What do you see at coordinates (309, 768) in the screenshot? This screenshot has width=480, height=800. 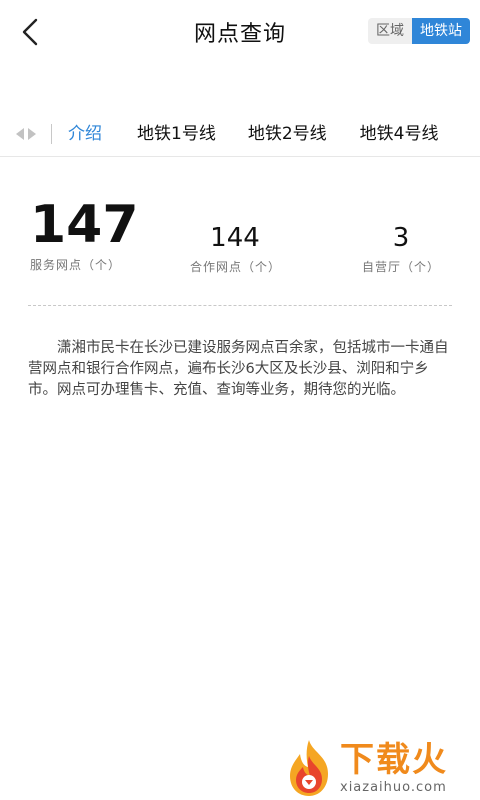 I see `flame-logo-icon` at bounding box center [309, 768].